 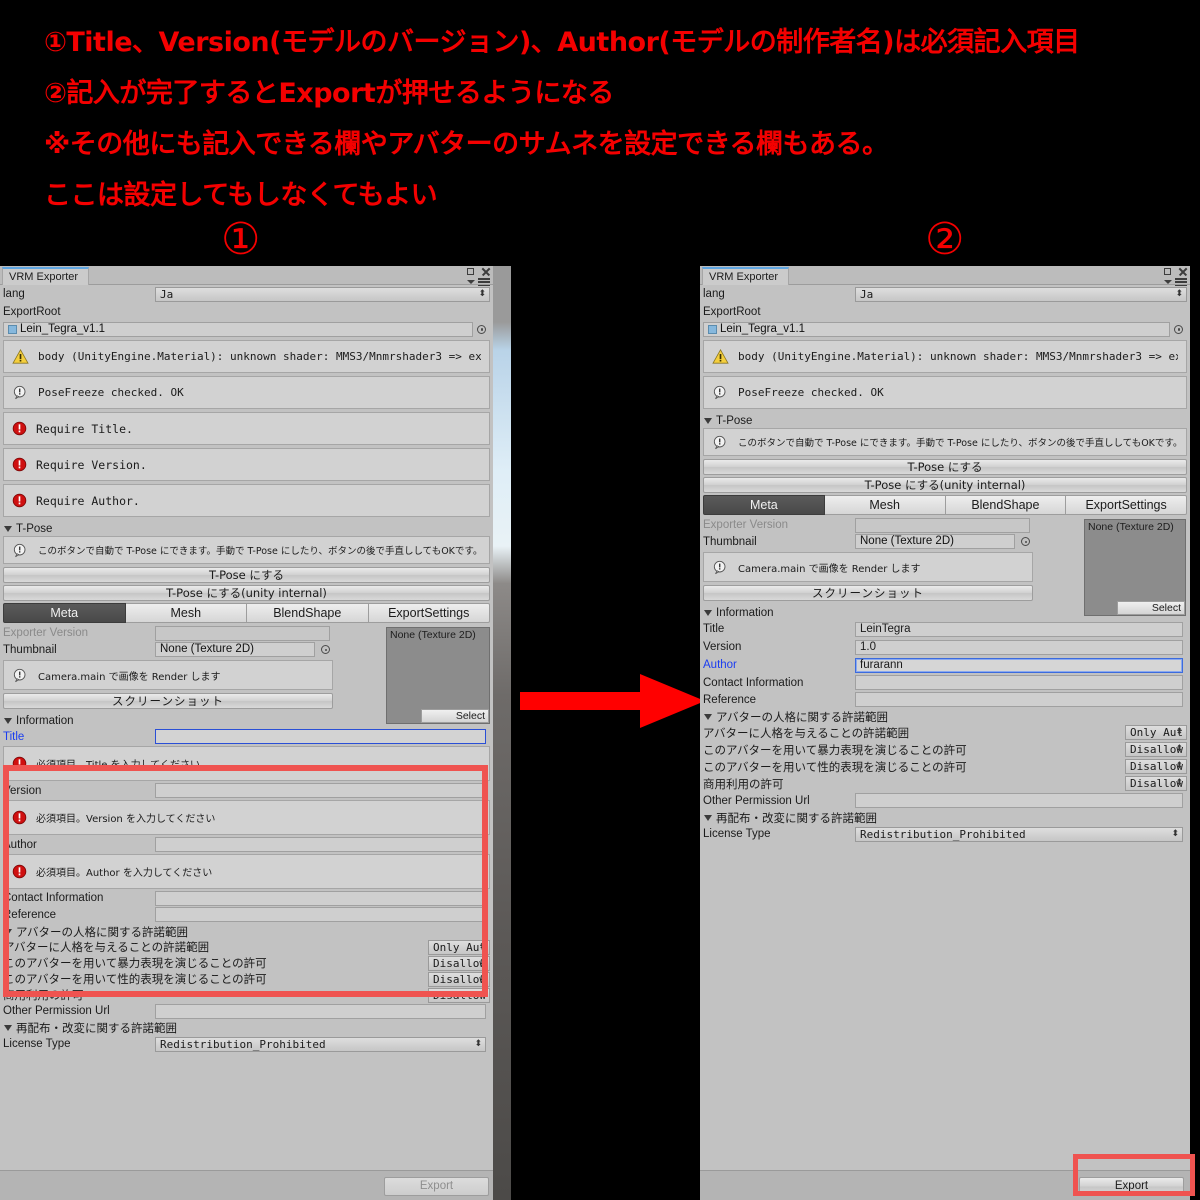 I want to click on author-error-box: 必須項目。Author を入力してください, so click(x=246, y=871).